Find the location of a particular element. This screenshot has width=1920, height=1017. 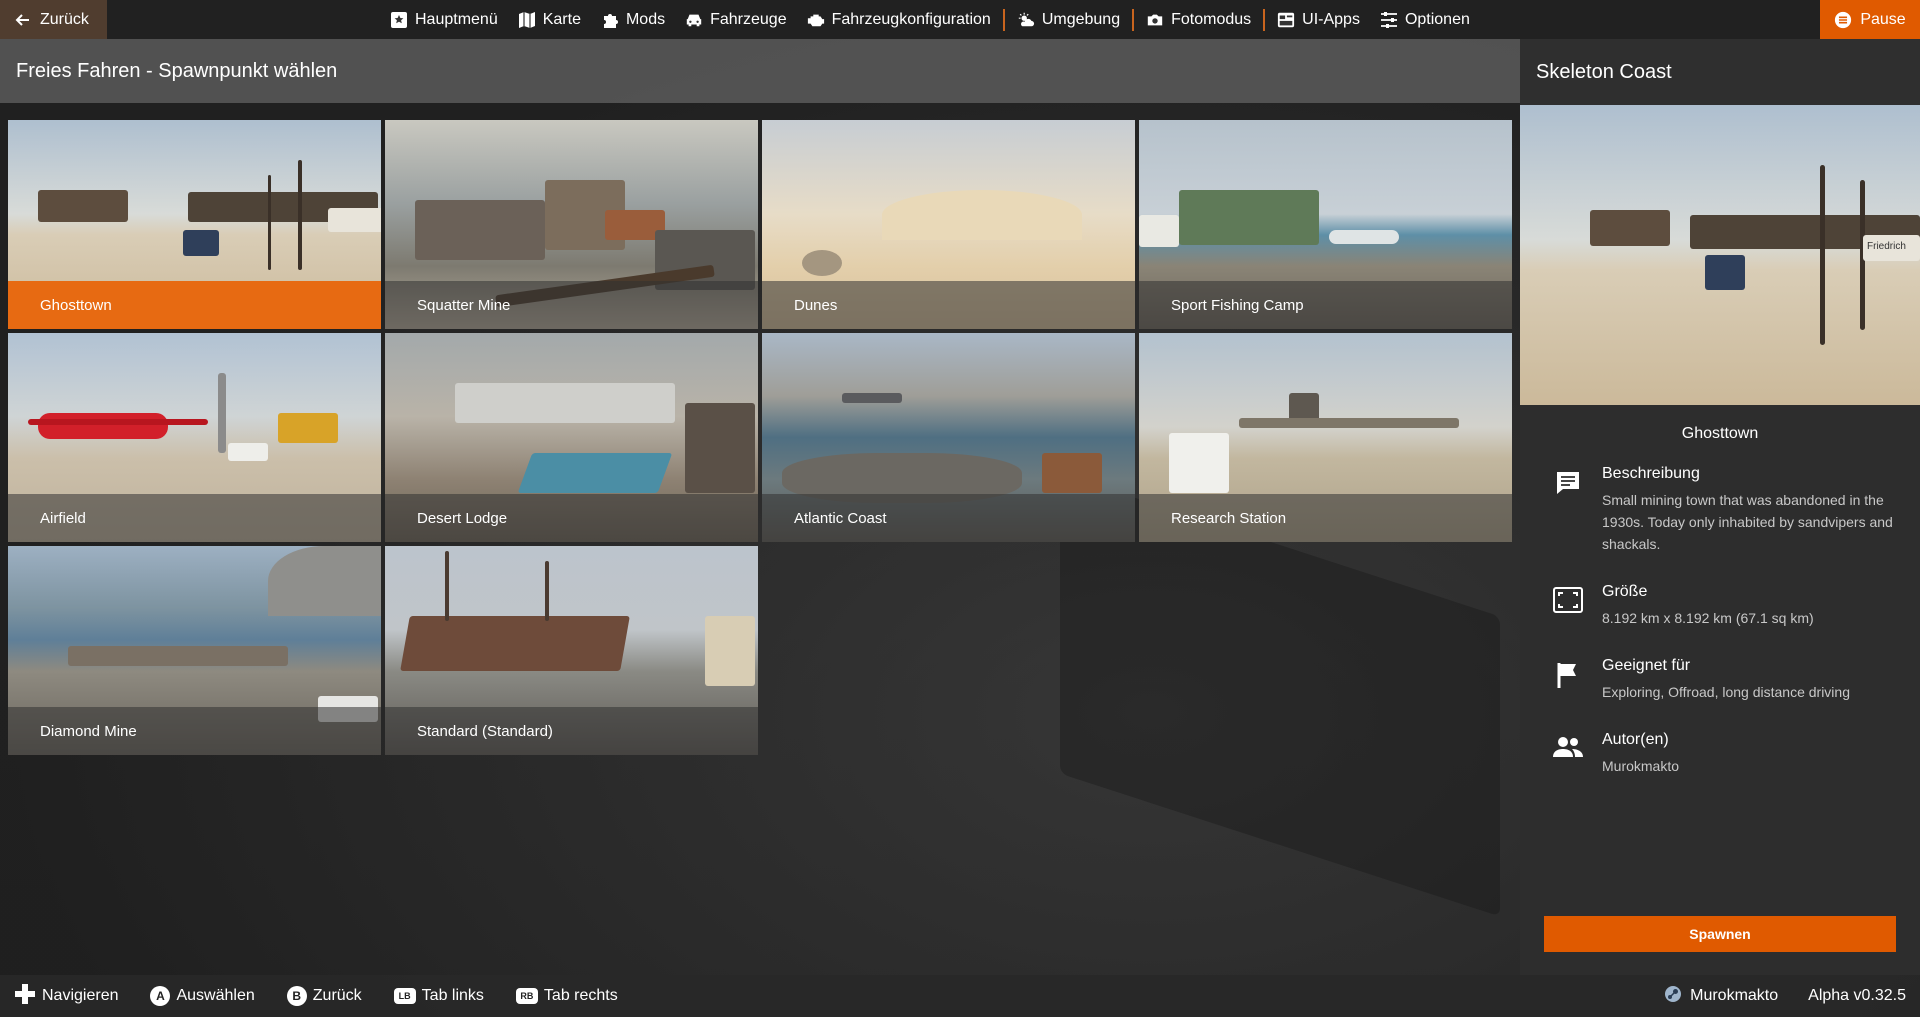

dpad-icon is located at coordinates (25, 996).